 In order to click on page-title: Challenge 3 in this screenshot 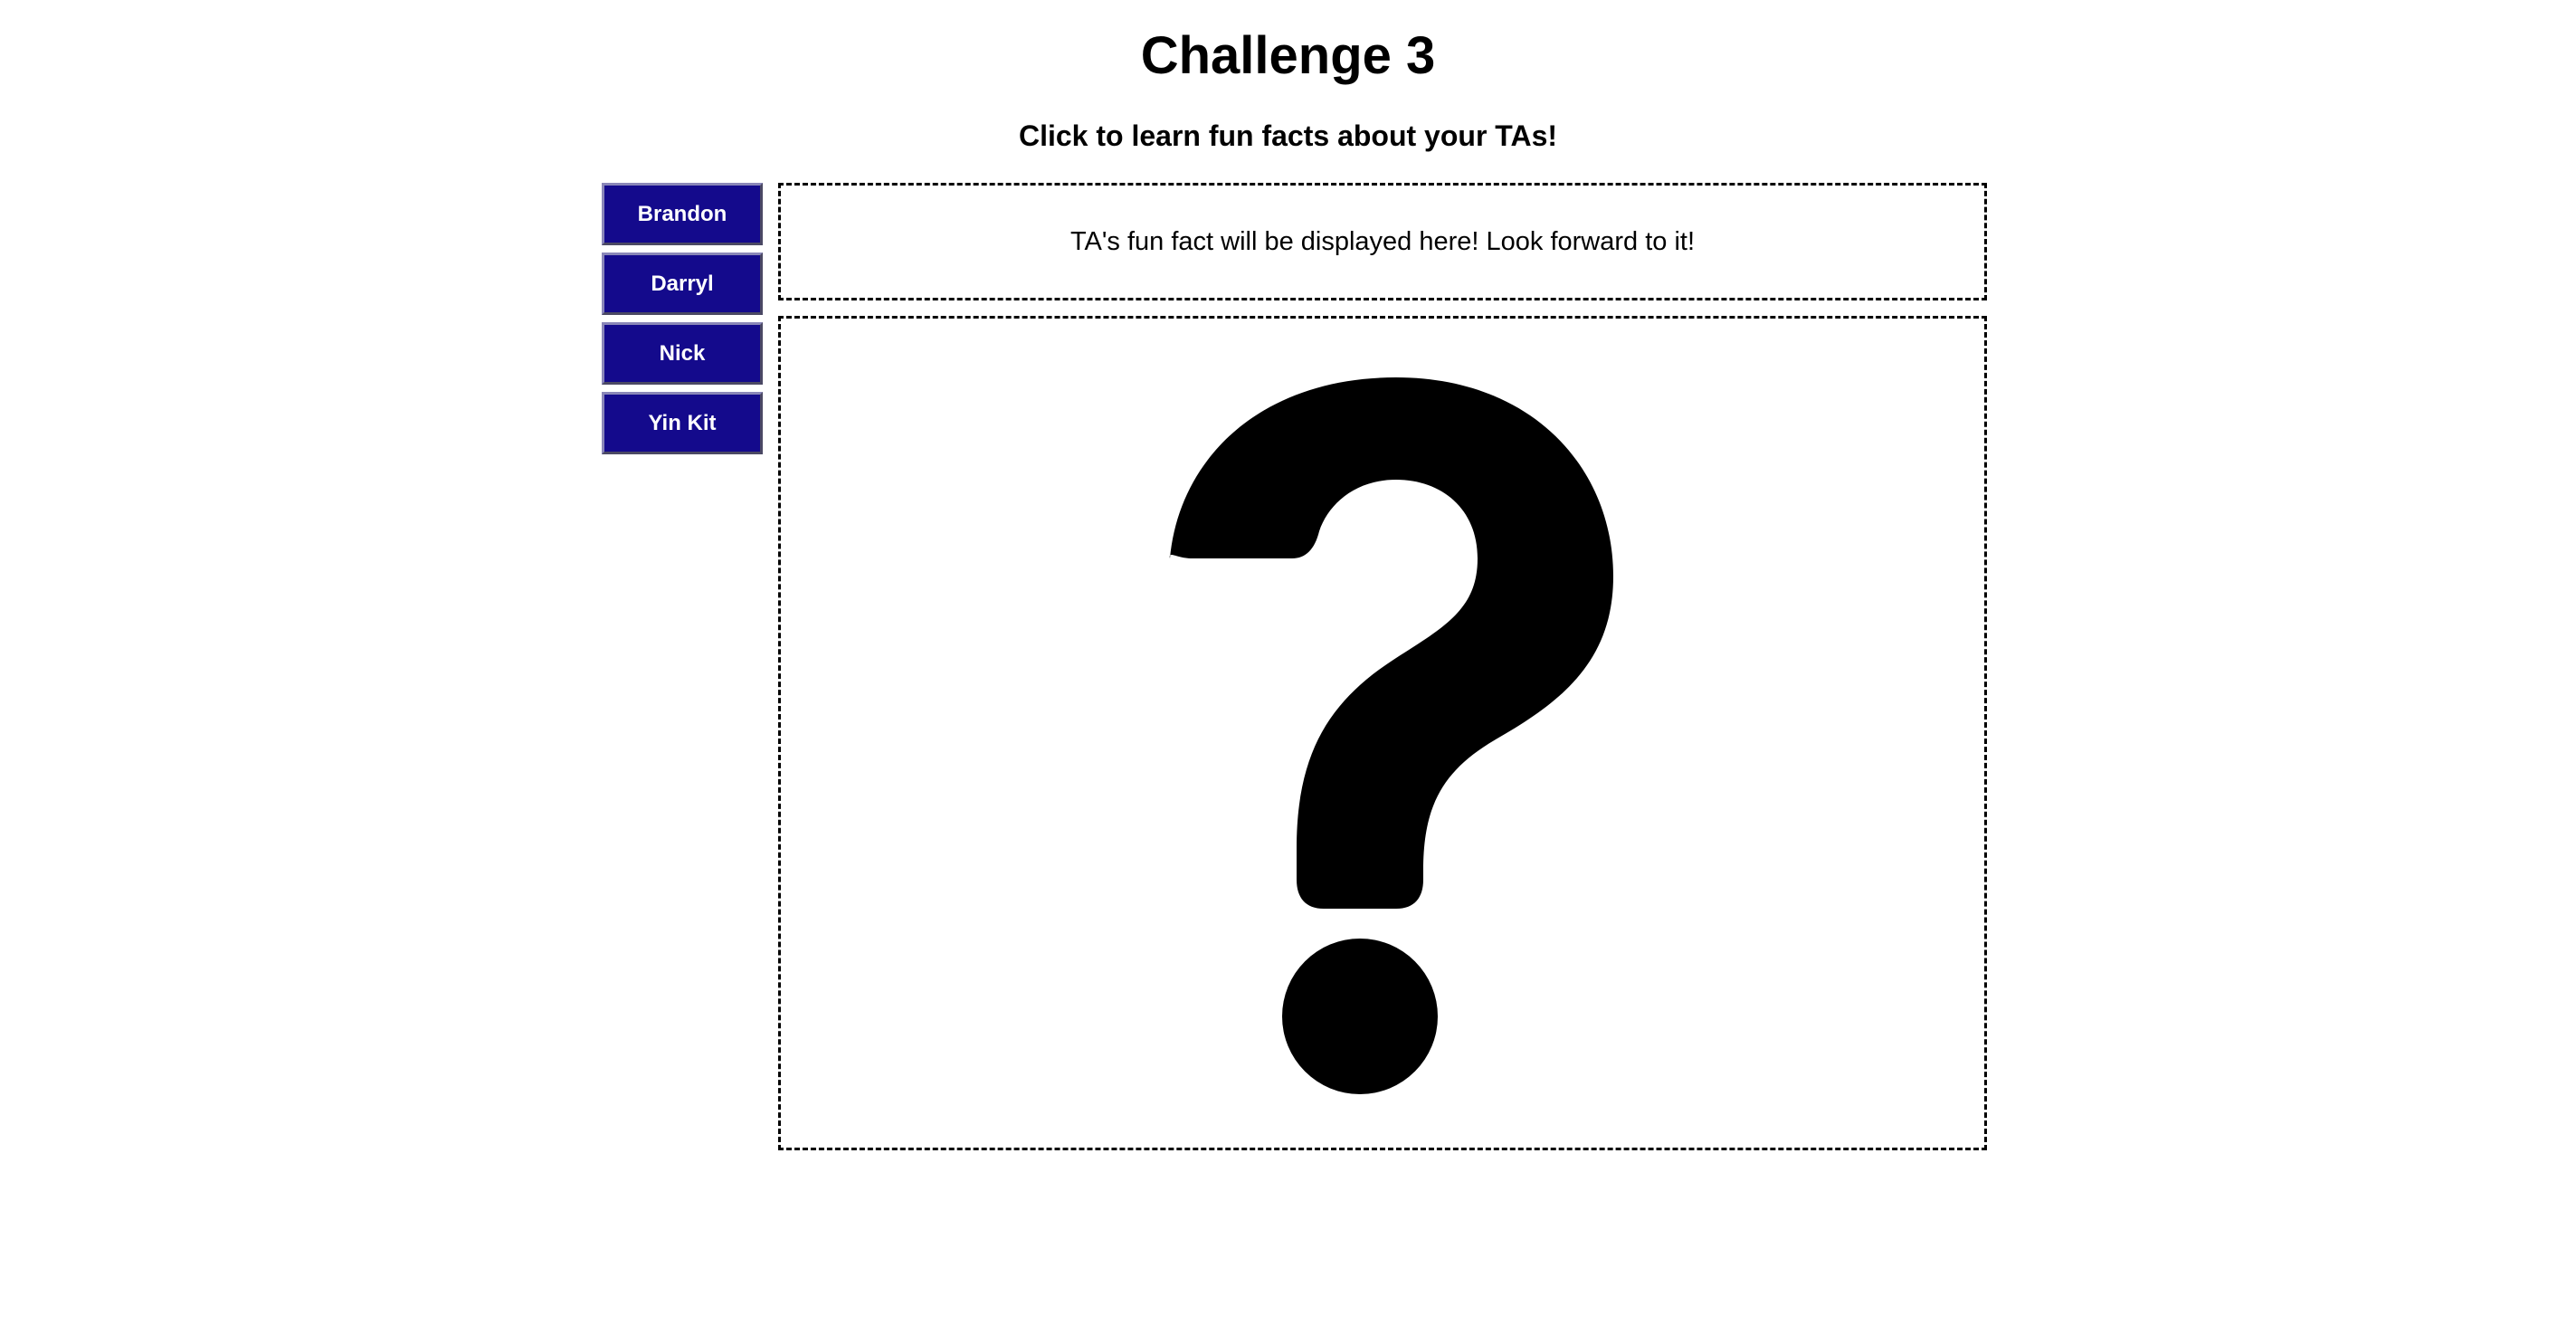, I will do `click(1288, 56)`.